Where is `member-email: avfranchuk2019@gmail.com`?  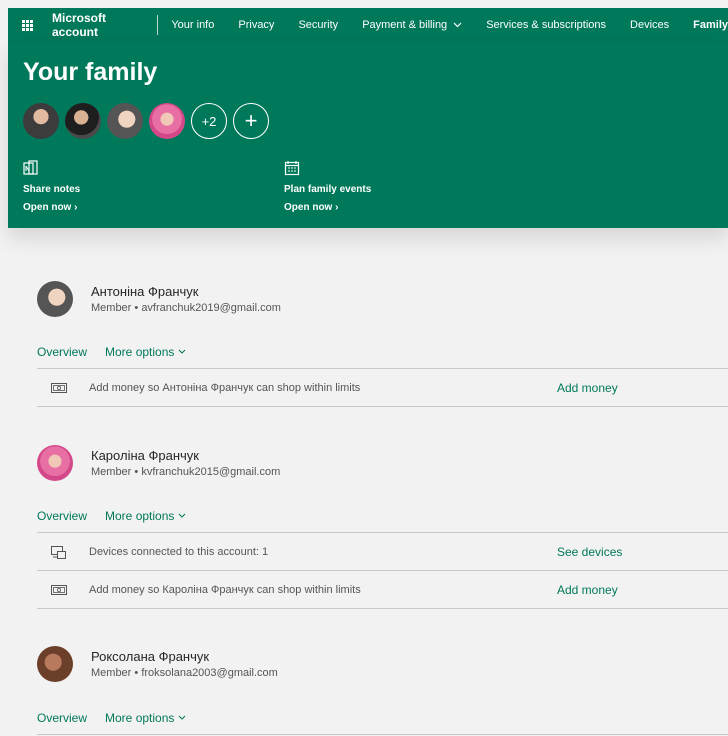
member-email: avfranchuk2019@gmail.com is located at coordinates (211, 308).